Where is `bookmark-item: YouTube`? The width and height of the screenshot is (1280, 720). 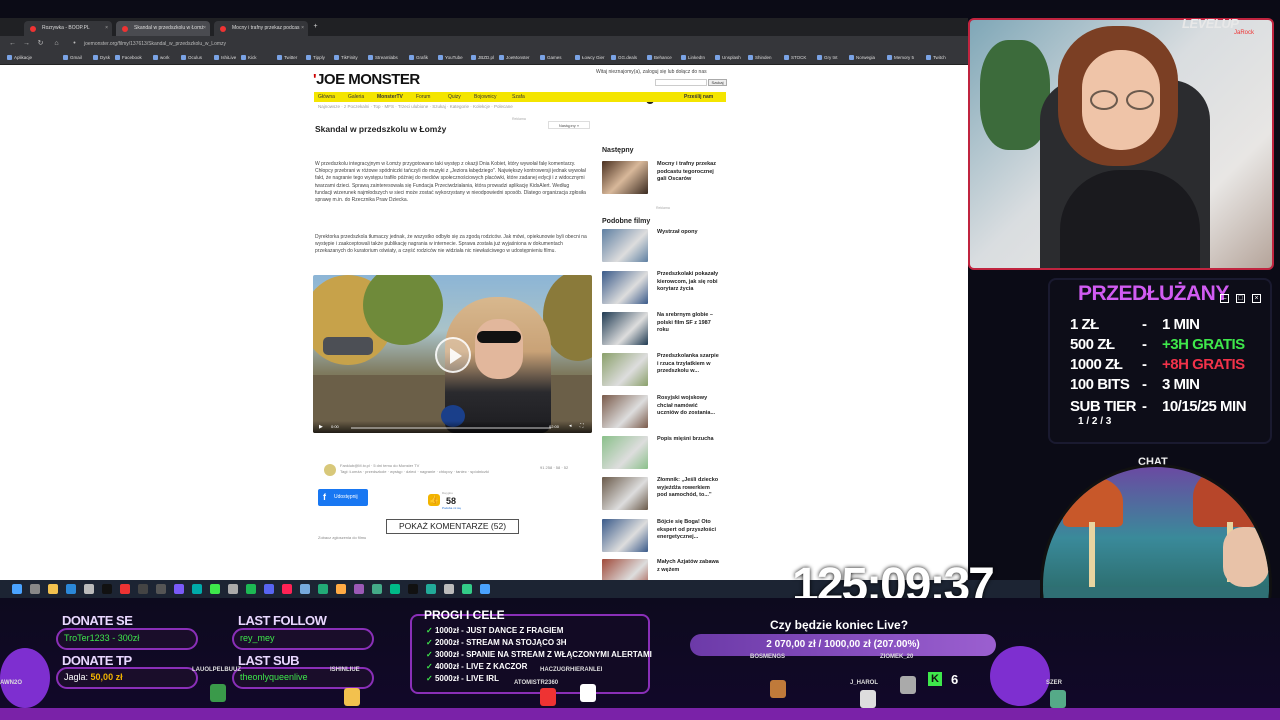 bookmark-item: YouTube is located at coordinates (450, 58).